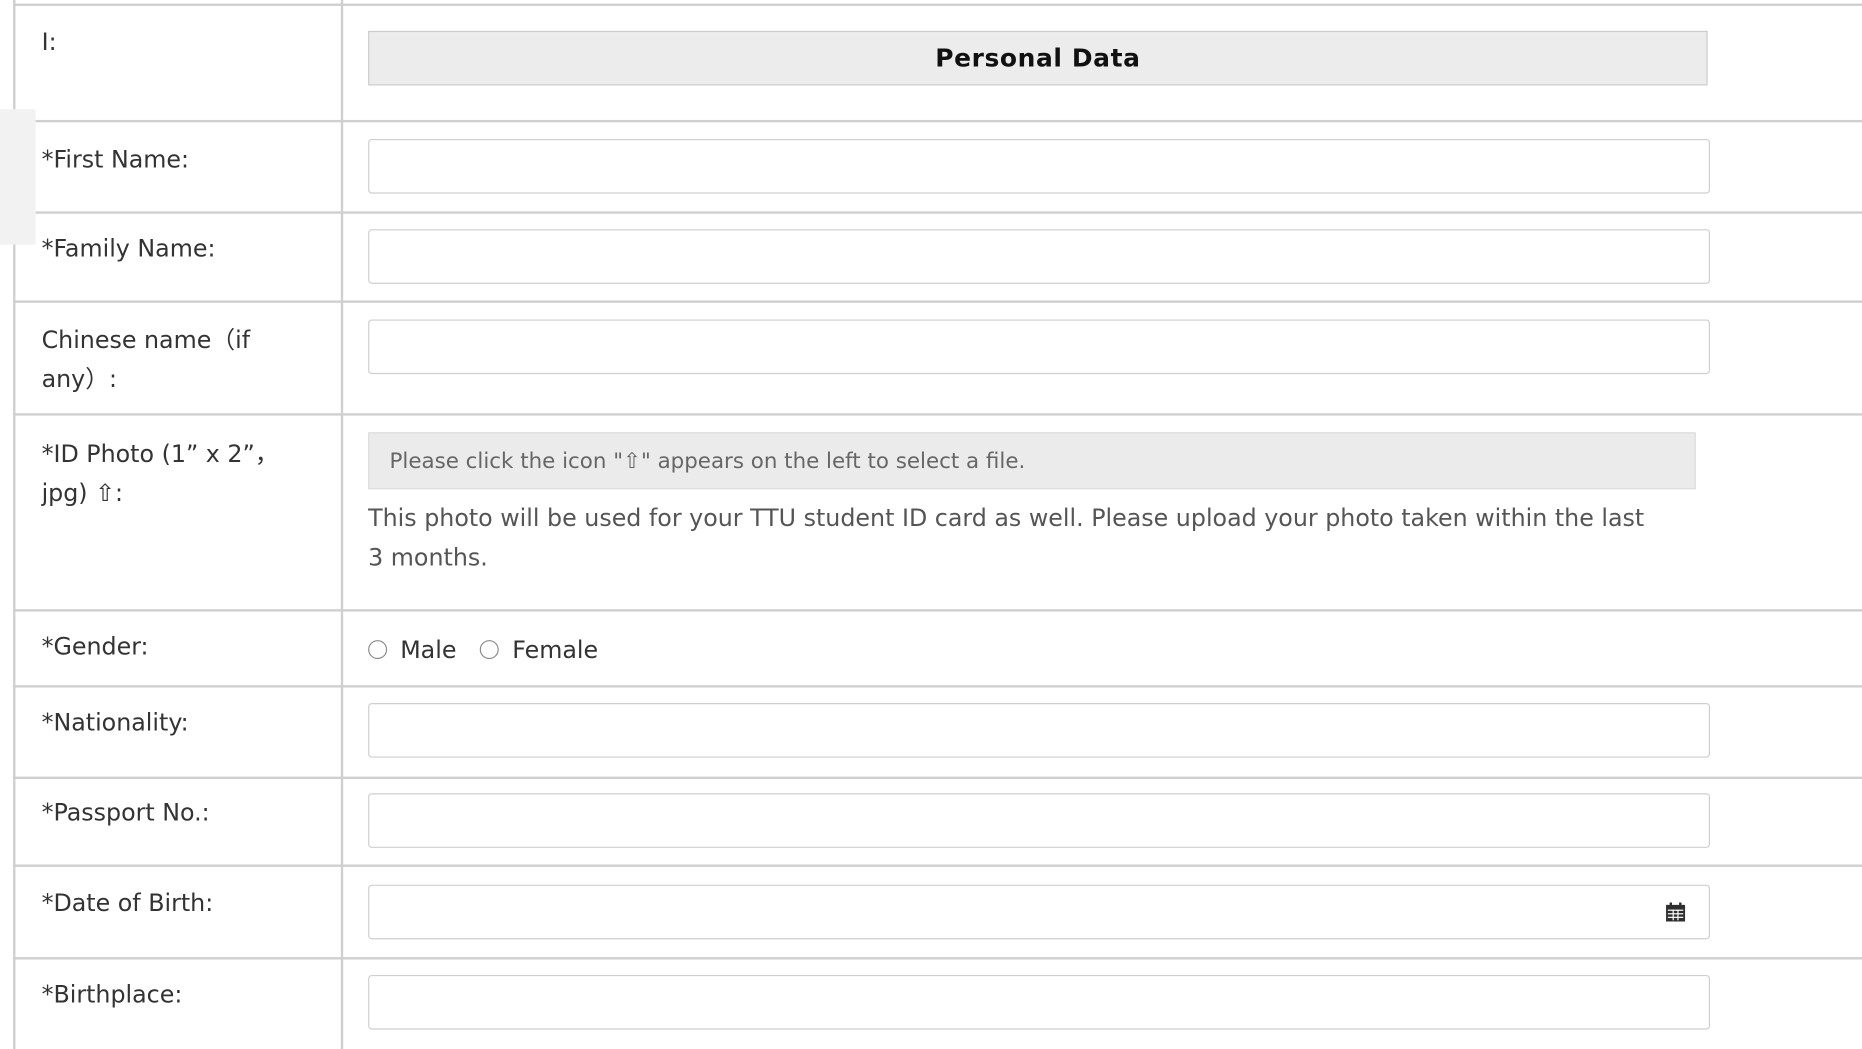  What do you see at coordinates (1039, 166) in the screenshot?
I see `first-name-input` at bounding box center [1039, 166].